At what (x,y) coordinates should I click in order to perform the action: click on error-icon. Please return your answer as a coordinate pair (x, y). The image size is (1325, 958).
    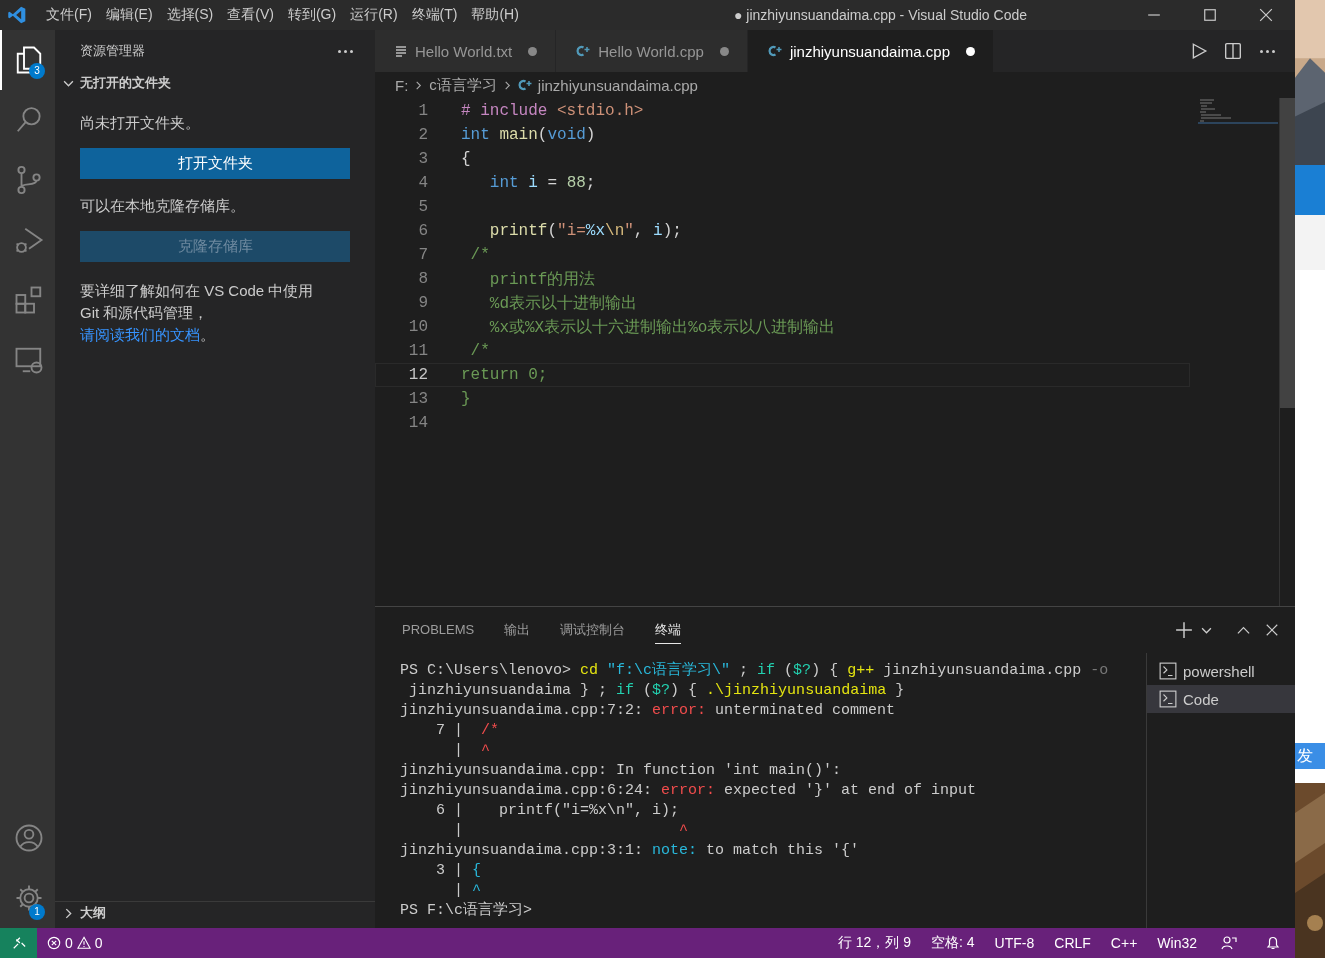
    Looking at the image, I should click on (54, 943).